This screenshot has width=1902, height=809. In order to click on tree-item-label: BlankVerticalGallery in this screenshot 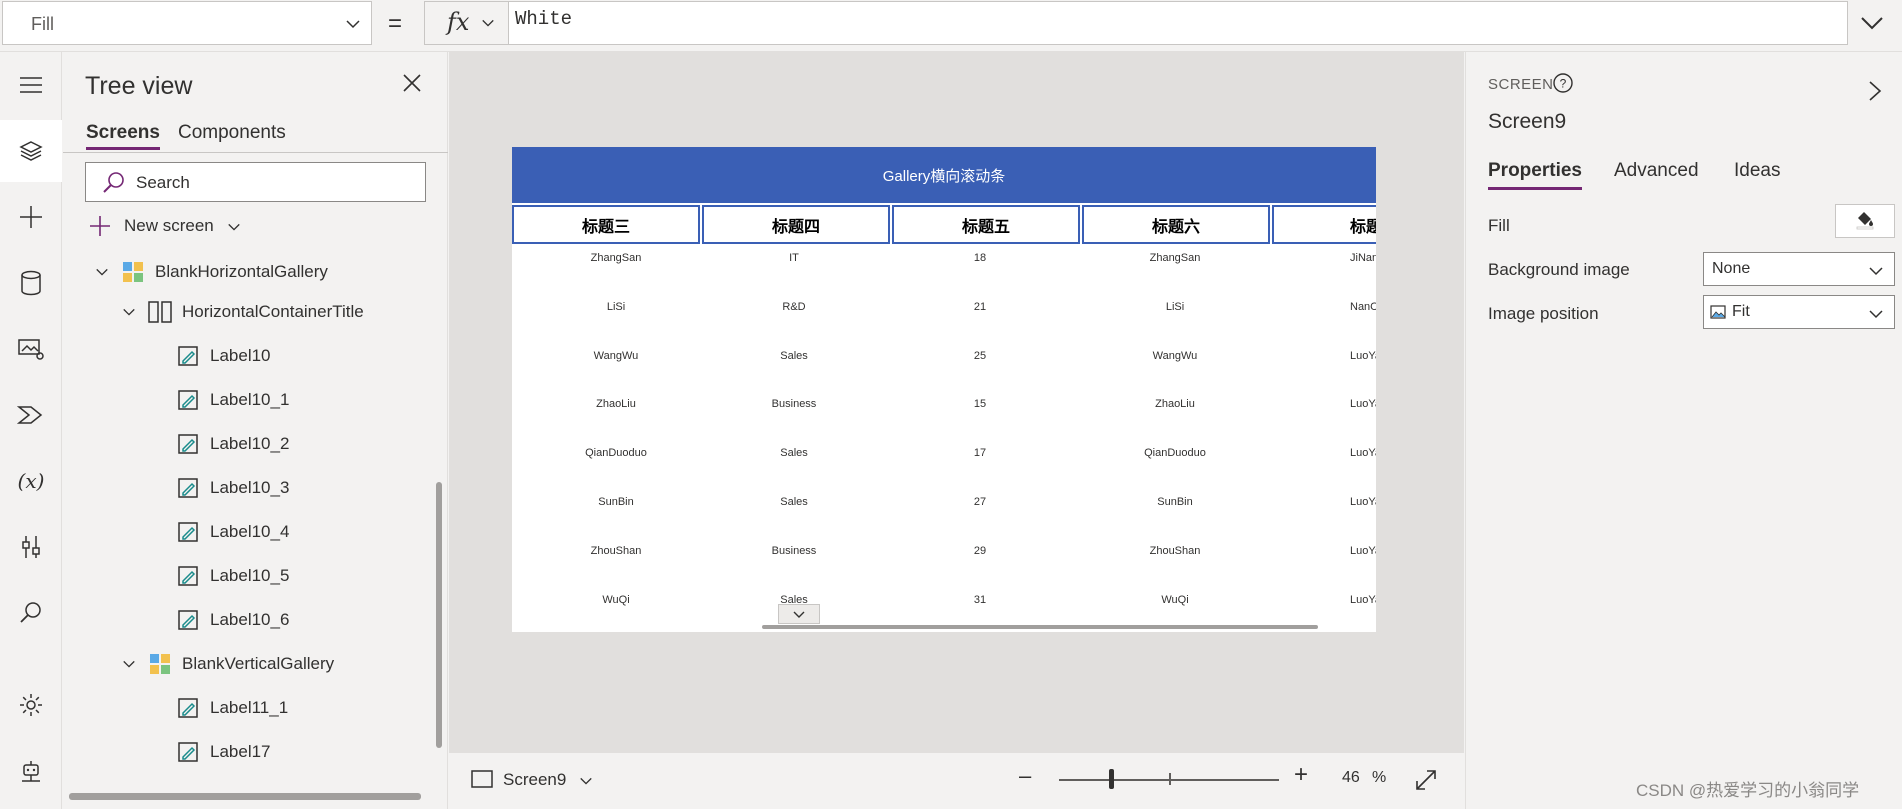, I will do `click(258, 663)`.